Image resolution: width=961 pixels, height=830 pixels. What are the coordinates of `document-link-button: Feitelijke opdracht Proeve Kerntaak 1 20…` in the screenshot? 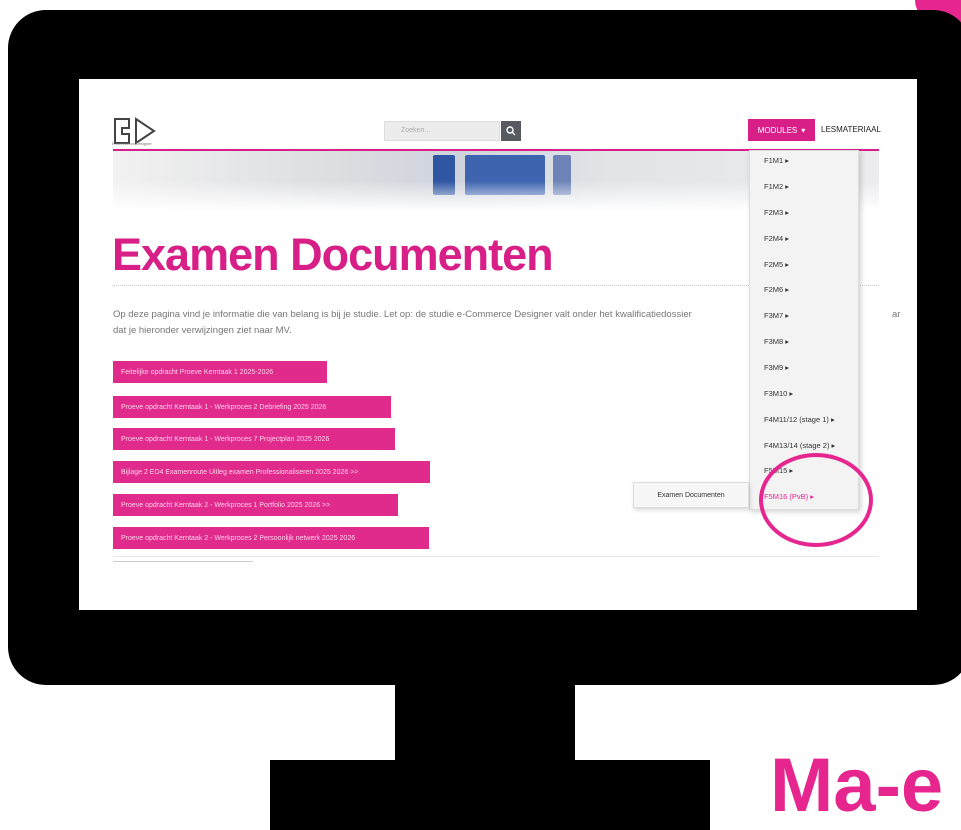 It's located at (220, 372).